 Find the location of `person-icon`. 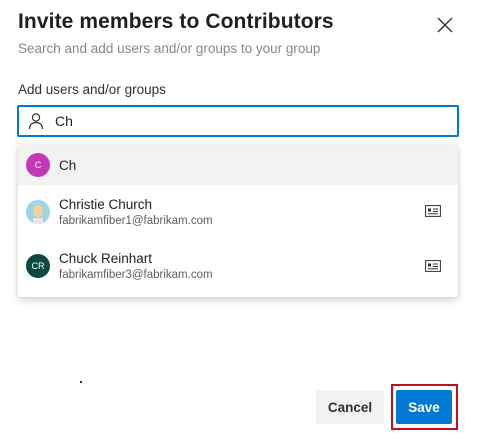

person-icon is located at coordinates (36, 121).